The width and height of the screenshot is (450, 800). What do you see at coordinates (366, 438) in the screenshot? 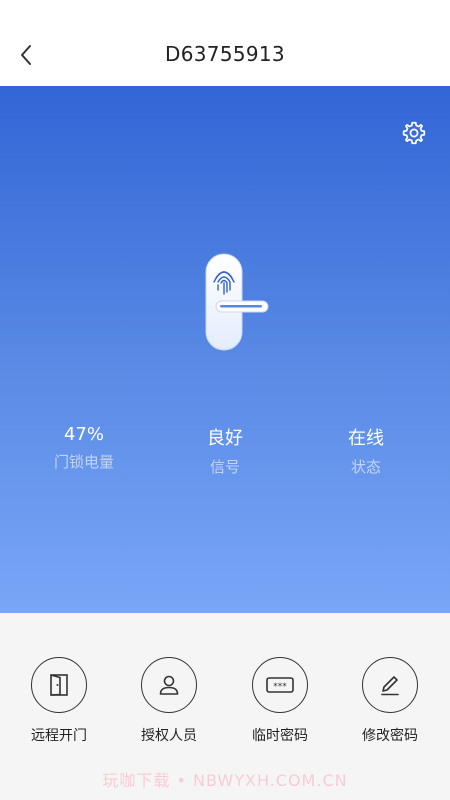
I see `status-value: 在线` at bounding box center [366, 438].